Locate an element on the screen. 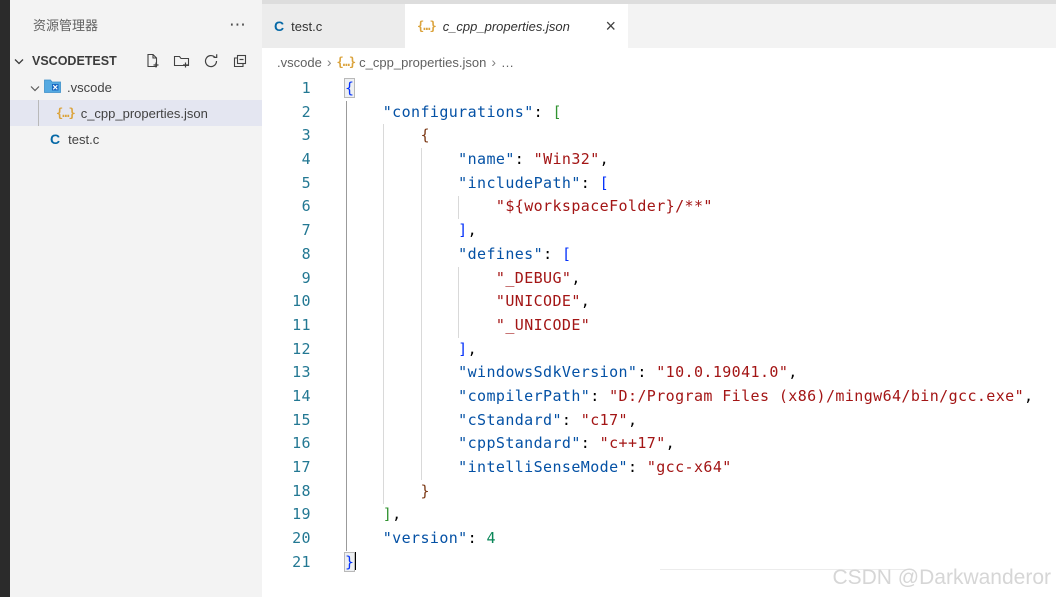 The width and height of the screenshot is (1056, 597). tab-label: c_cpp_properties.json is located at coordinates (506, 26).